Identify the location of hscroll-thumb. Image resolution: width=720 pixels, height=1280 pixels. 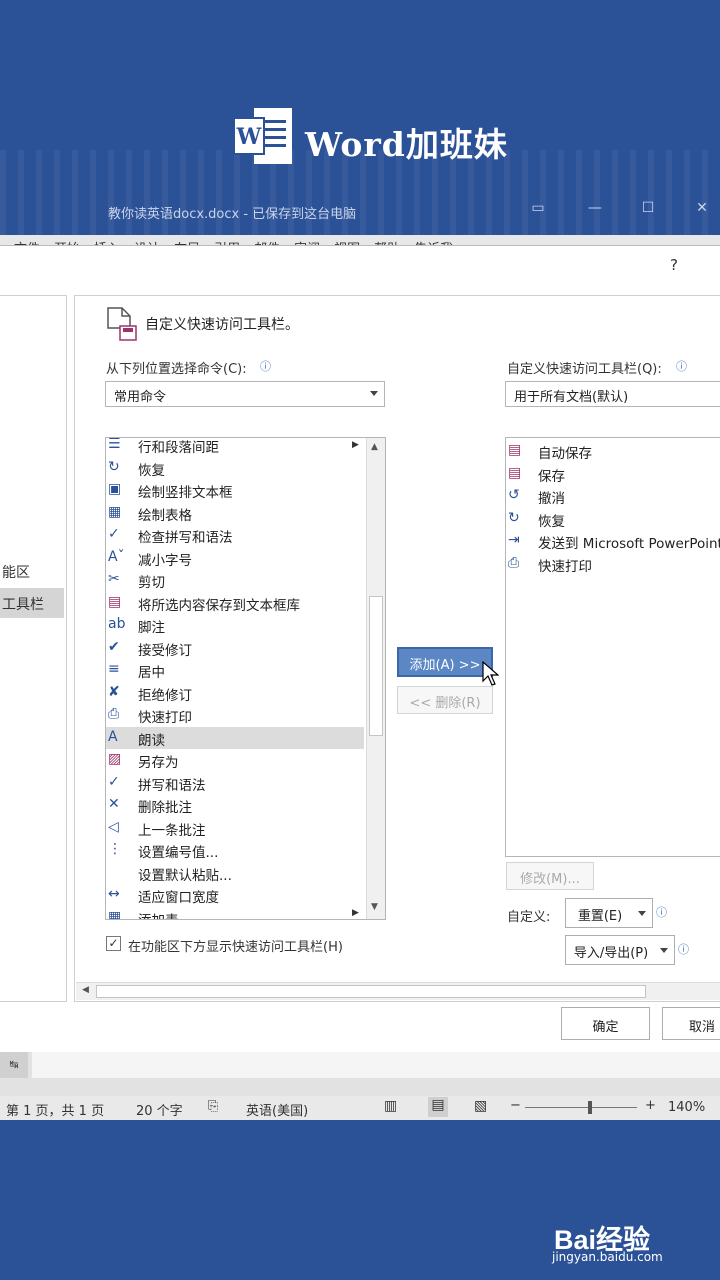
(371, 991).